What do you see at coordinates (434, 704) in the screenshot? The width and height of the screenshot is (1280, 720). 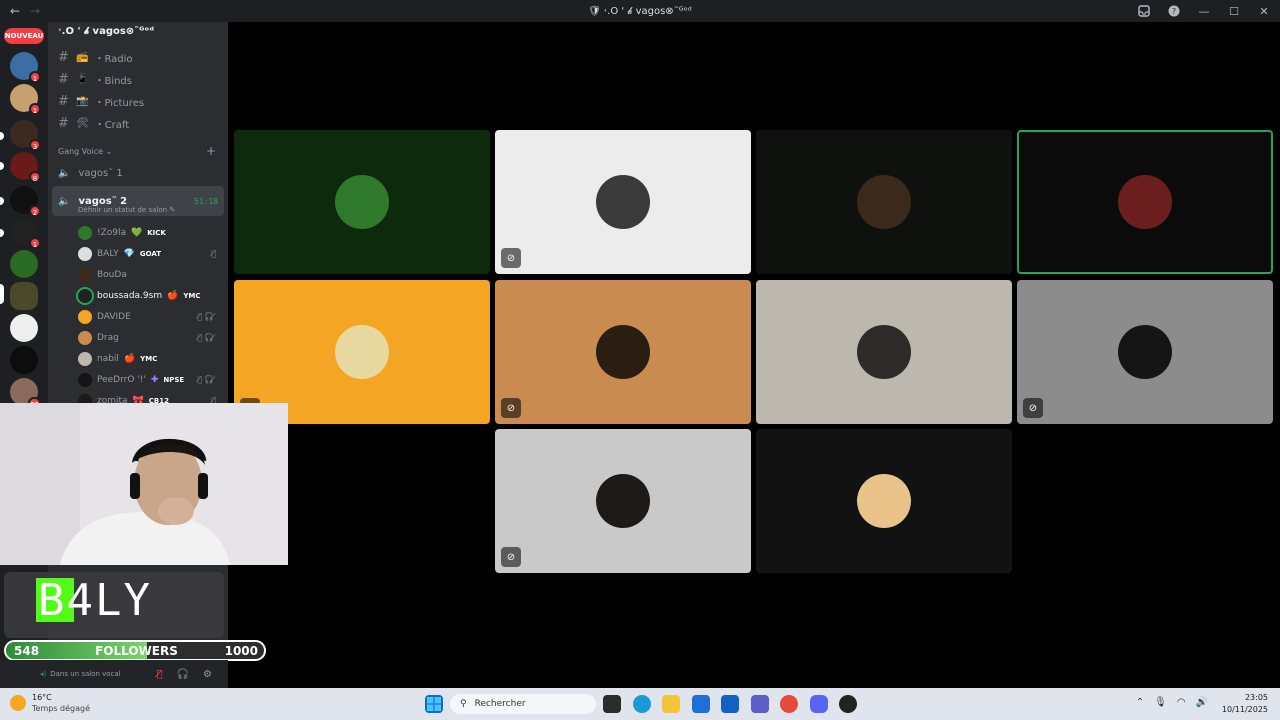 I see `windows-start-icon` at bounding box center [434, 704].